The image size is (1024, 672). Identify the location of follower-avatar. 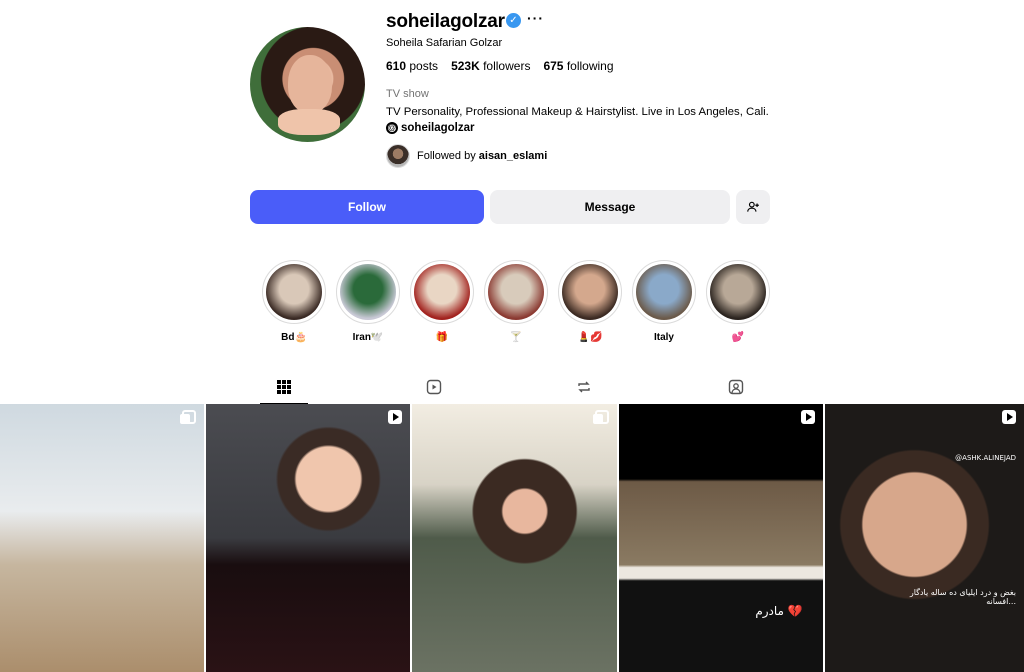
(398, 156).